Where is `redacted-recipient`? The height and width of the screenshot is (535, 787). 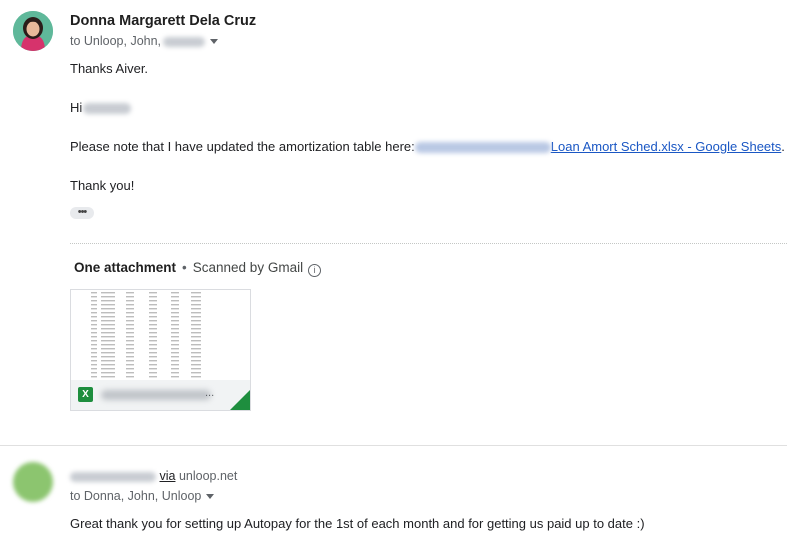 redacted-recipient is located at coordinates (184, 41).